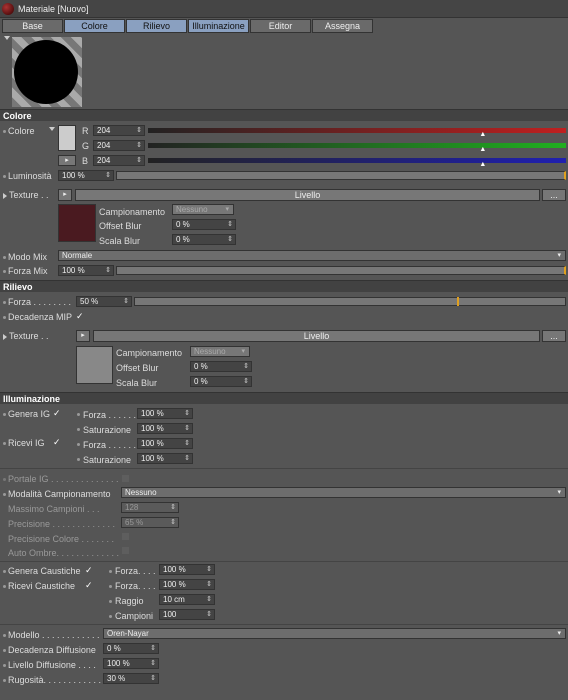 This screenshot has width=568, height=700. What do you see at coordinates (65, 195) in the screenshot?
I see `texture-menu-button: ▸` at bounding box center [65, 195].